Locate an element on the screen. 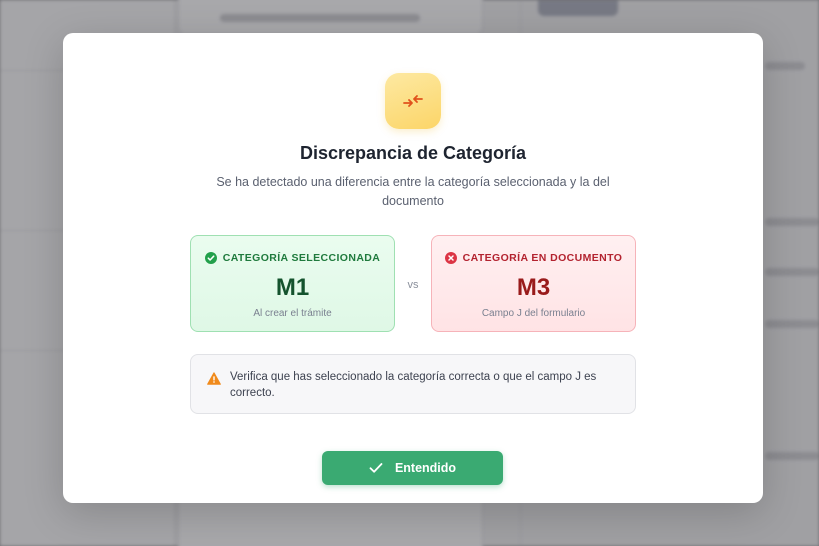 The height and width of the screenshot is (546, 819). check-icon is located at coordinates (376, 468).